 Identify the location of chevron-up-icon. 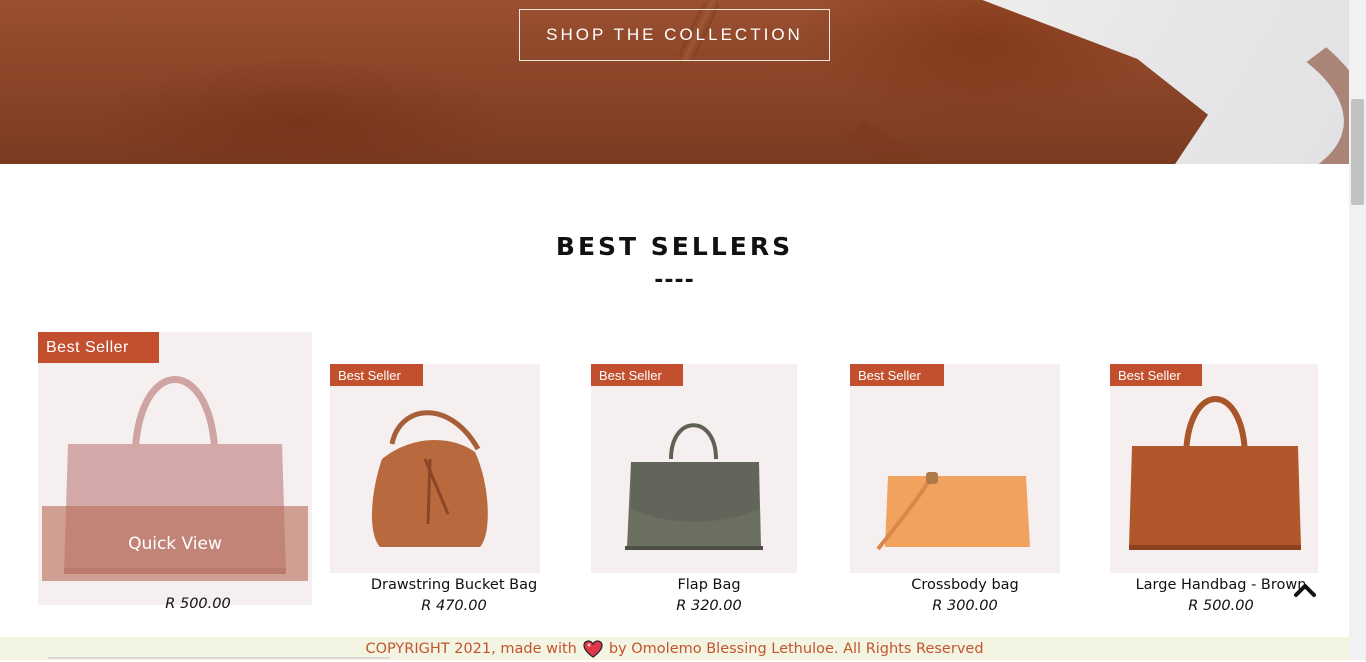
(1305, 590).